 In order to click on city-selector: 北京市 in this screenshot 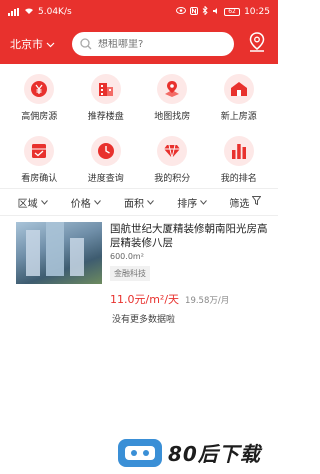, I will do `click(41, 44)`.